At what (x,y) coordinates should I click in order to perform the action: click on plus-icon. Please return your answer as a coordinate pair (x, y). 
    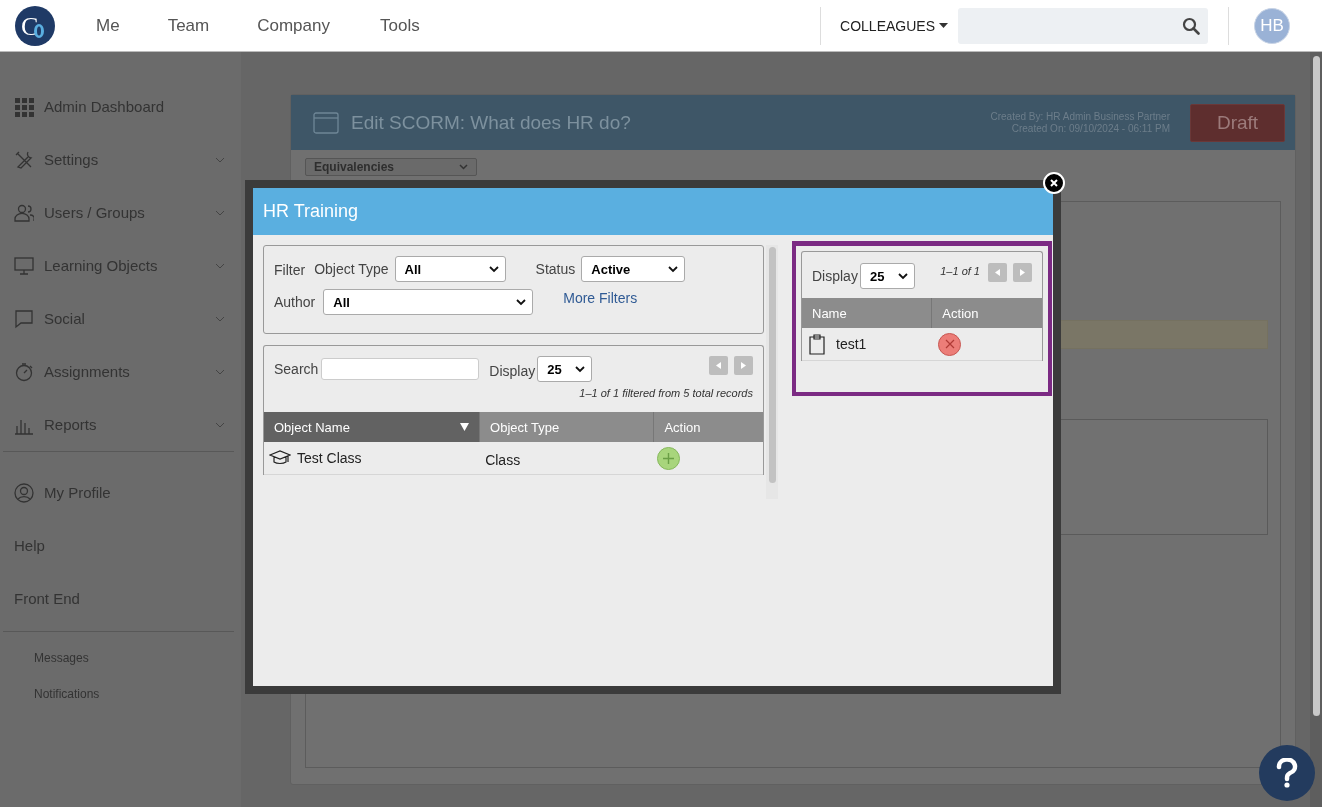
    Looking at the image, I should click on (669, 458).